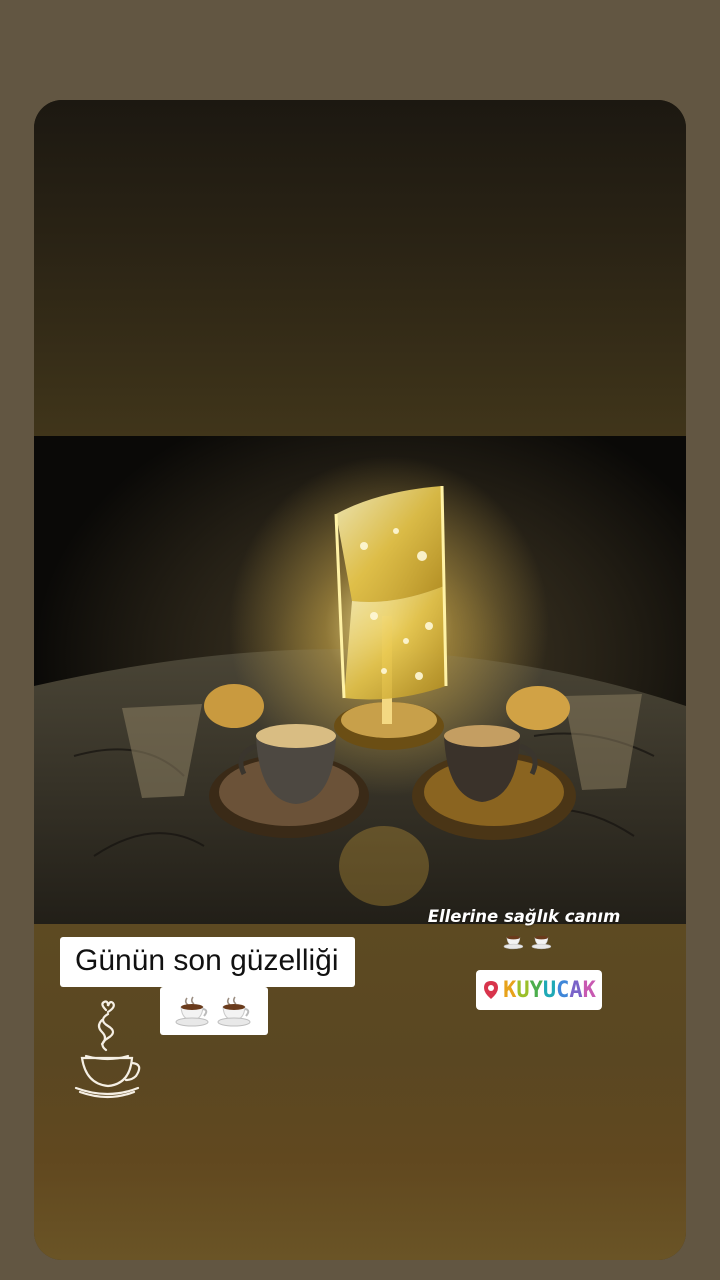  What do you see at coordinates (524, 917) in the screenshot?
I see `caption-right-text: Ellerine sağlık canım` at bounding box center [524, 917].